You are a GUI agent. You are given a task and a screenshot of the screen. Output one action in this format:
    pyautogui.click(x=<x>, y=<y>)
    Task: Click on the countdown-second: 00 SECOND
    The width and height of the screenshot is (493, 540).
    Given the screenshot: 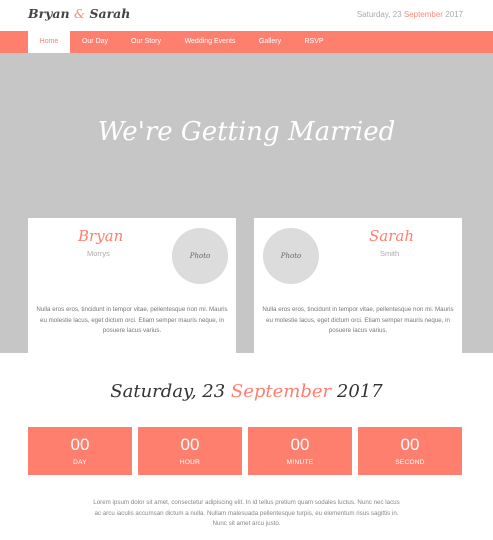 What is the action you would take?
    pyautogui.click(x=410, y=451)
    